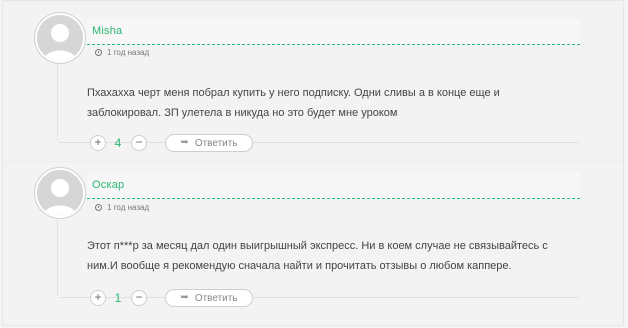  What do you see at coordinates (118, 298) in the screenshot?
I see `vote-score: 1` at bounding box center [118, 298].